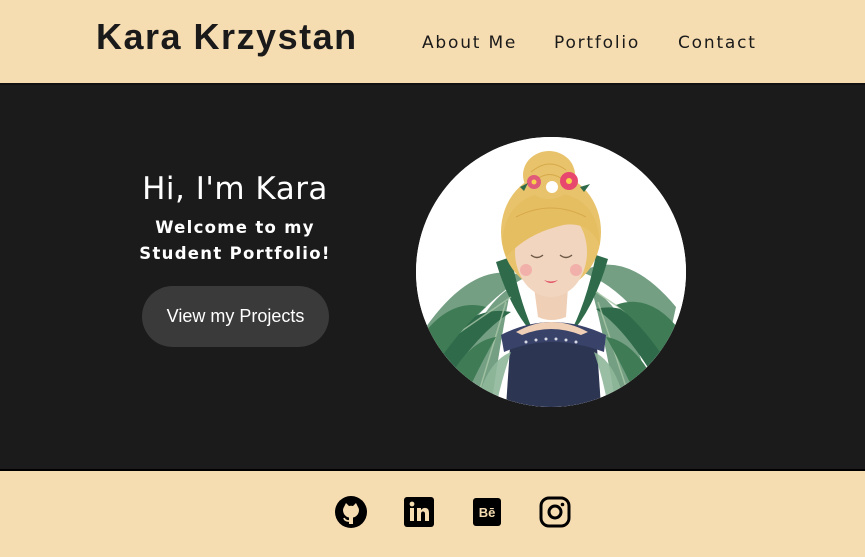 Image resolution: width=865 pixels, height=557 pixels. Describe the element at coordinates (235, 189) in the screenshot. I see `hero-greeting: Hi, I'm Kara` at that location.